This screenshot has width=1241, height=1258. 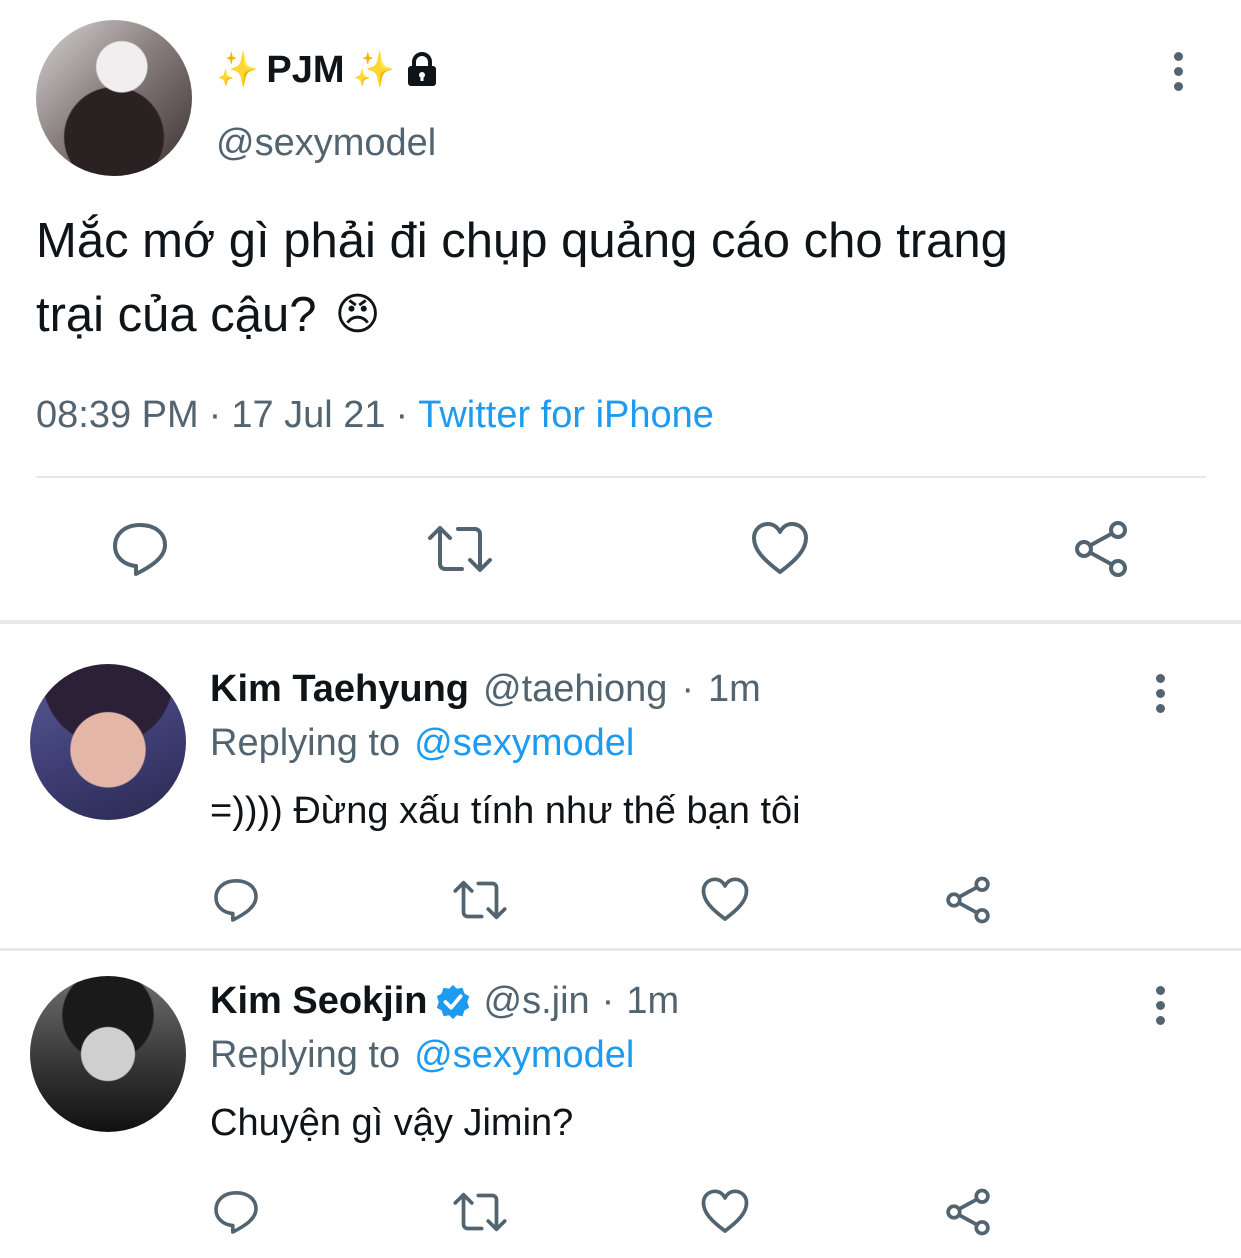 What do you see at coordinates (339, 689) in the screenshot?
I see `reply-author-name: Kim Taehyung` at bounding box center [339, 689].